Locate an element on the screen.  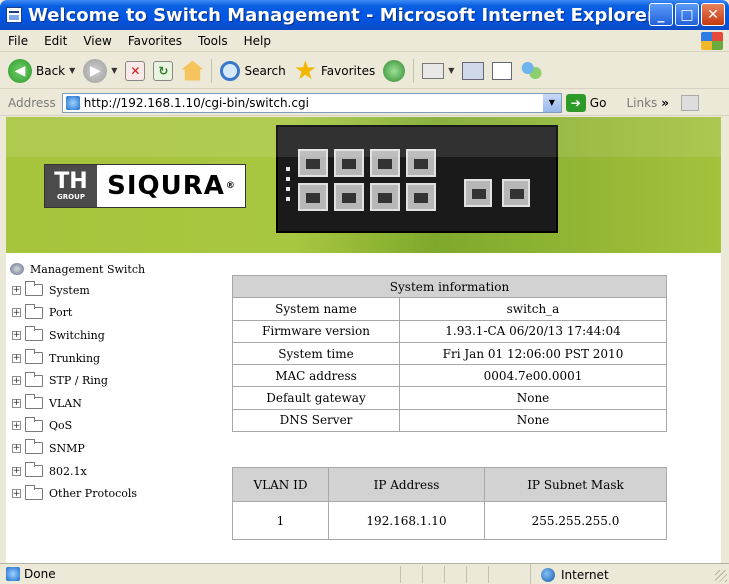
vlan-id-cell: 1 is located at coordinates (280, 520).